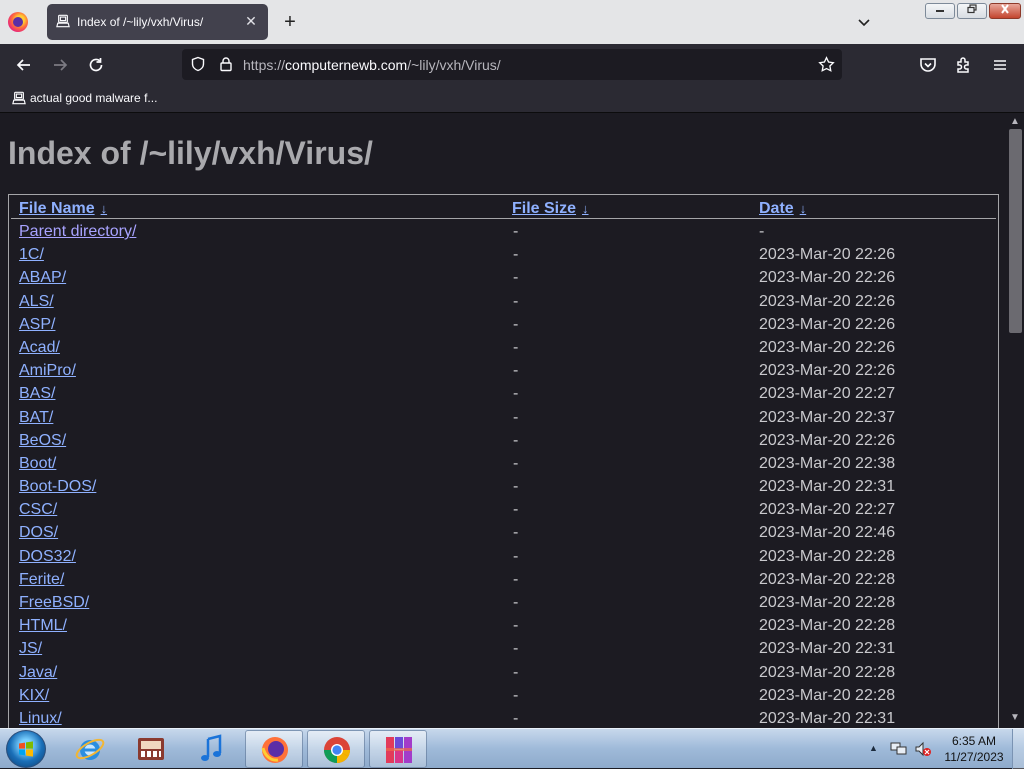 The image size is (1024, 769). I want to click on file-link: Ferite/, so click(41, 580).